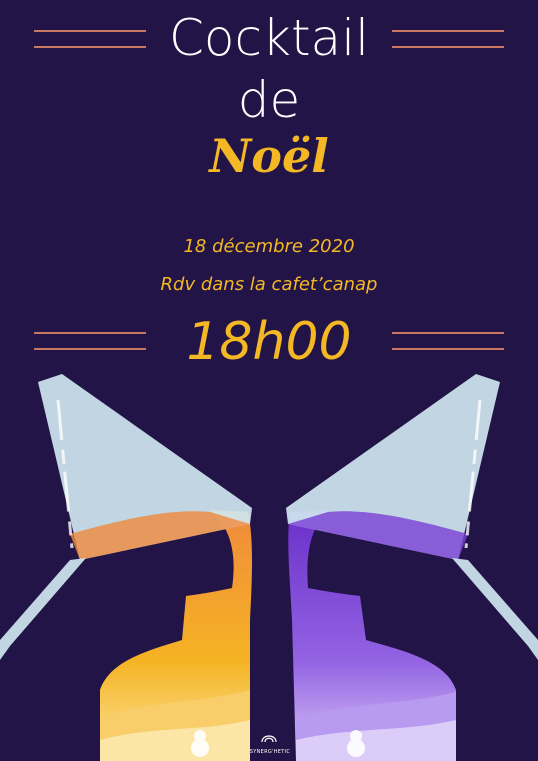 The height and width of the screenshot is (761, 538). I want to click on synergetic-logo-icon, so click(269, 739).